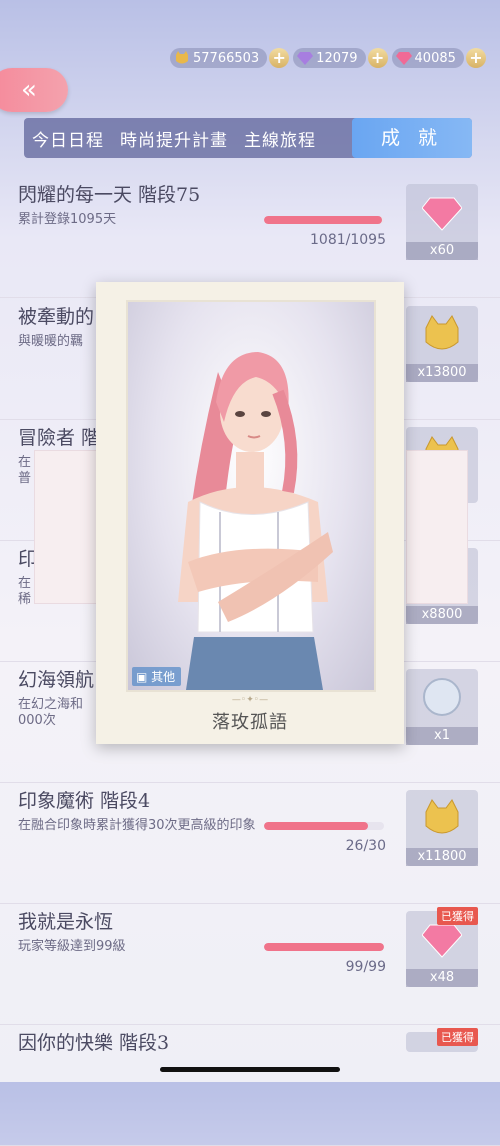 The height and width of the screenshot is (1146, 500). Describe the element at coordinates (442, 736) in the screenshot. I see `reward-count: x1` at that location.